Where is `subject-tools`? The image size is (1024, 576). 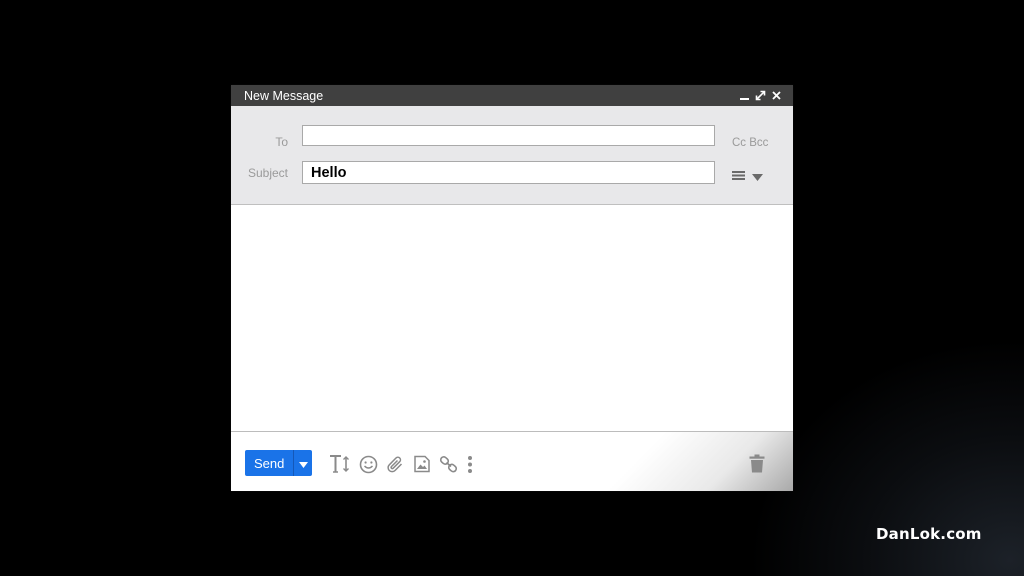 subject-tools is located at coordinates (747, 177).